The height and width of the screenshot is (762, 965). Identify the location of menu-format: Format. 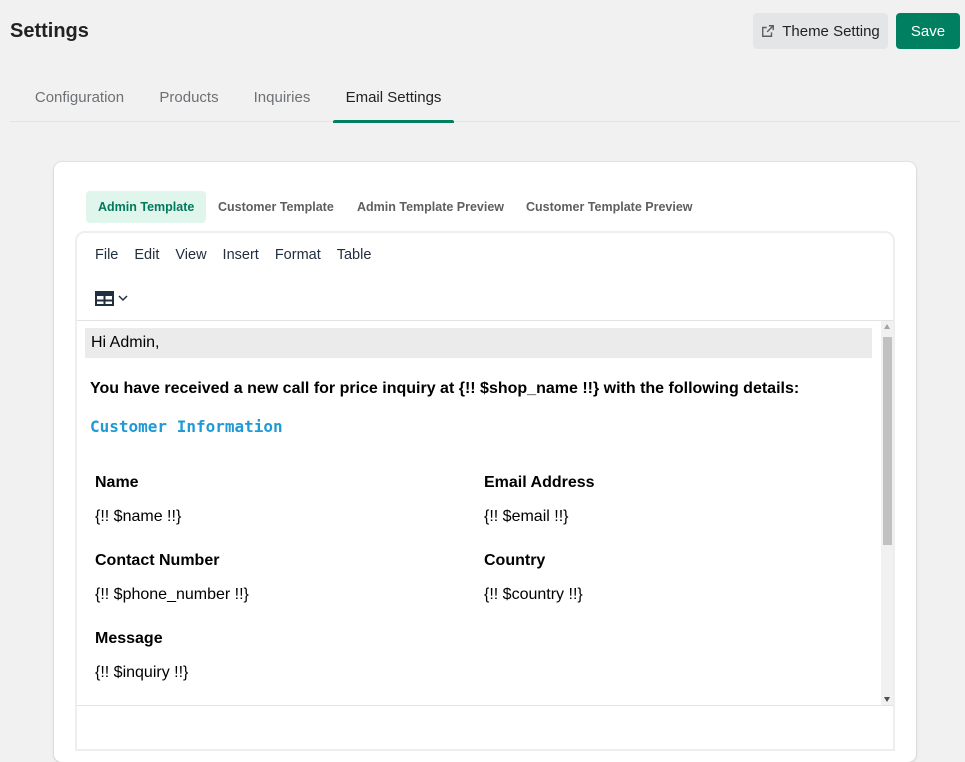
(298, 255).